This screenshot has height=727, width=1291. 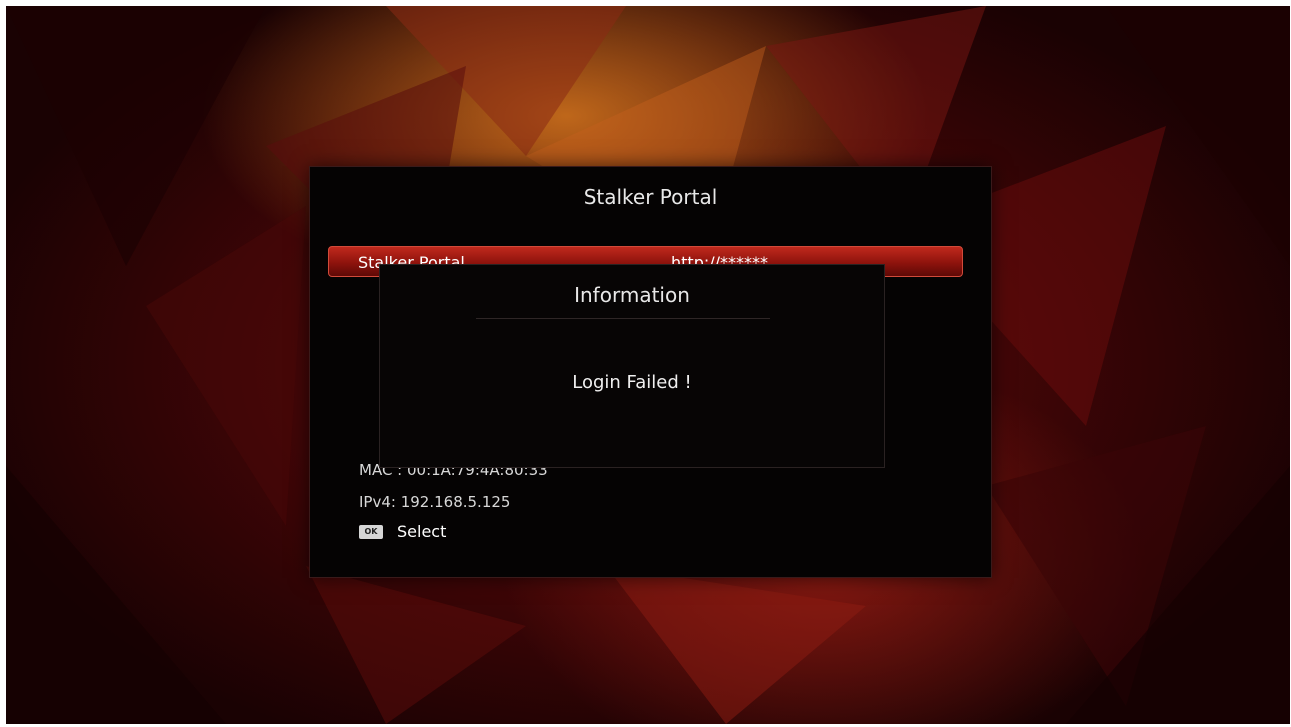 I want to click on select-hint-label: Select, so click(x=422, y=531).